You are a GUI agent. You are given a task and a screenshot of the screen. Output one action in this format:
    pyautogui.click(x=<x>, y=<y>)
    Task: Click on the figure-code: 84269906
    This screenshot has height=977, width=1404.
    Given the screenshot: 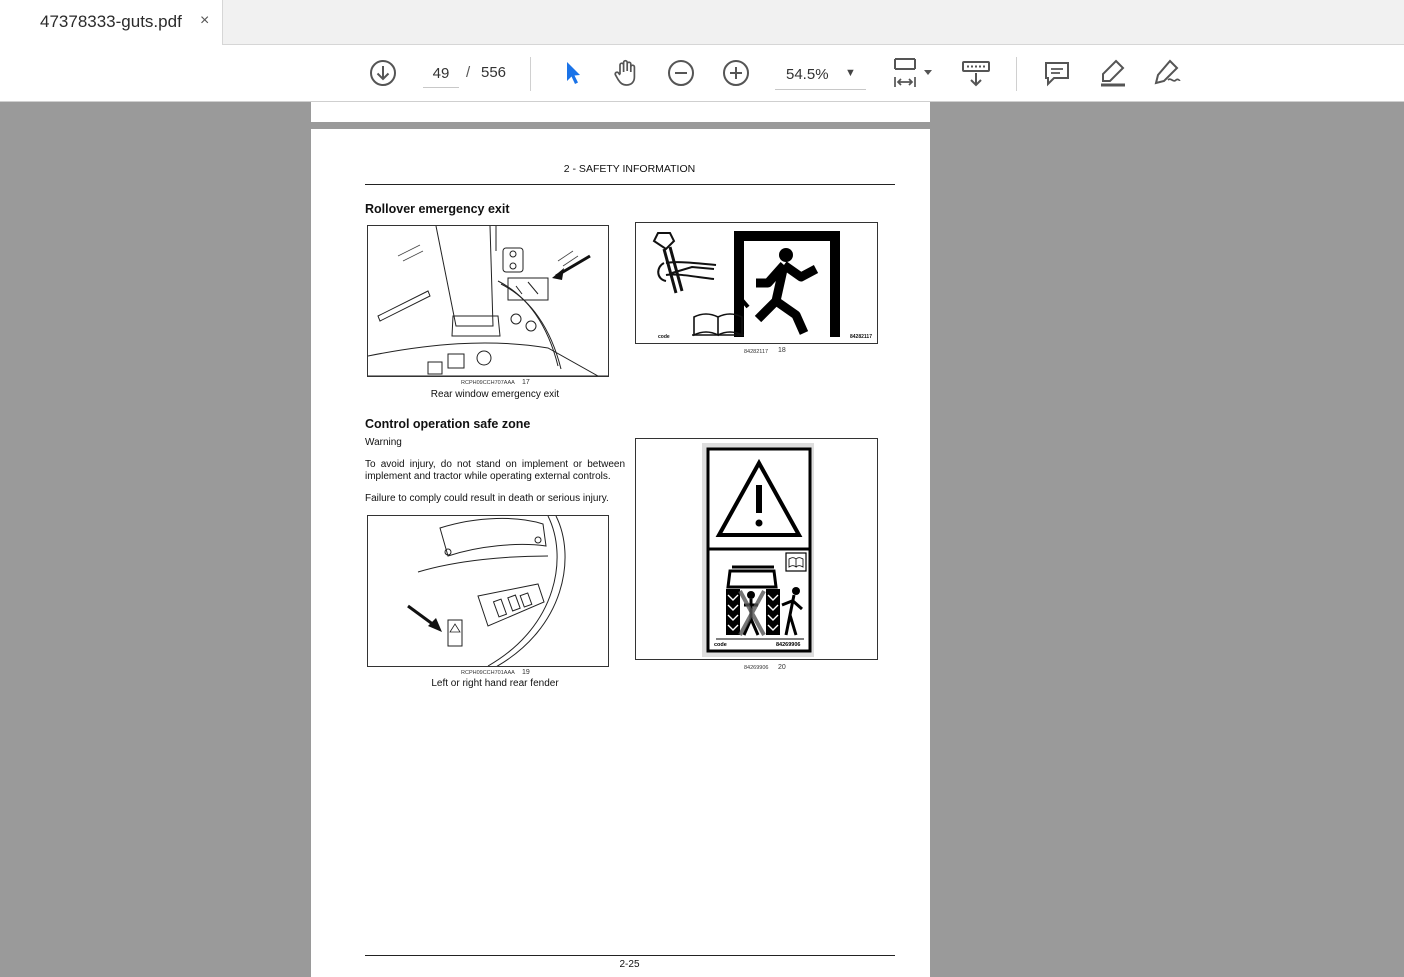 What is the action you would take?
    pyautogui.click(x=756, y=668)
    